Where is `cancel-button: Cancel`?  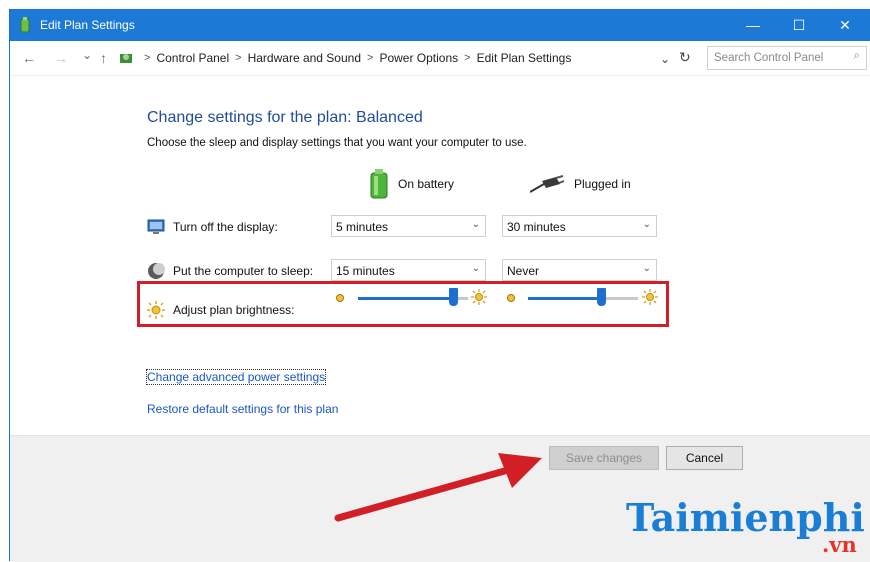 cancel-button: Cancel is located at coordinates (704, 458).